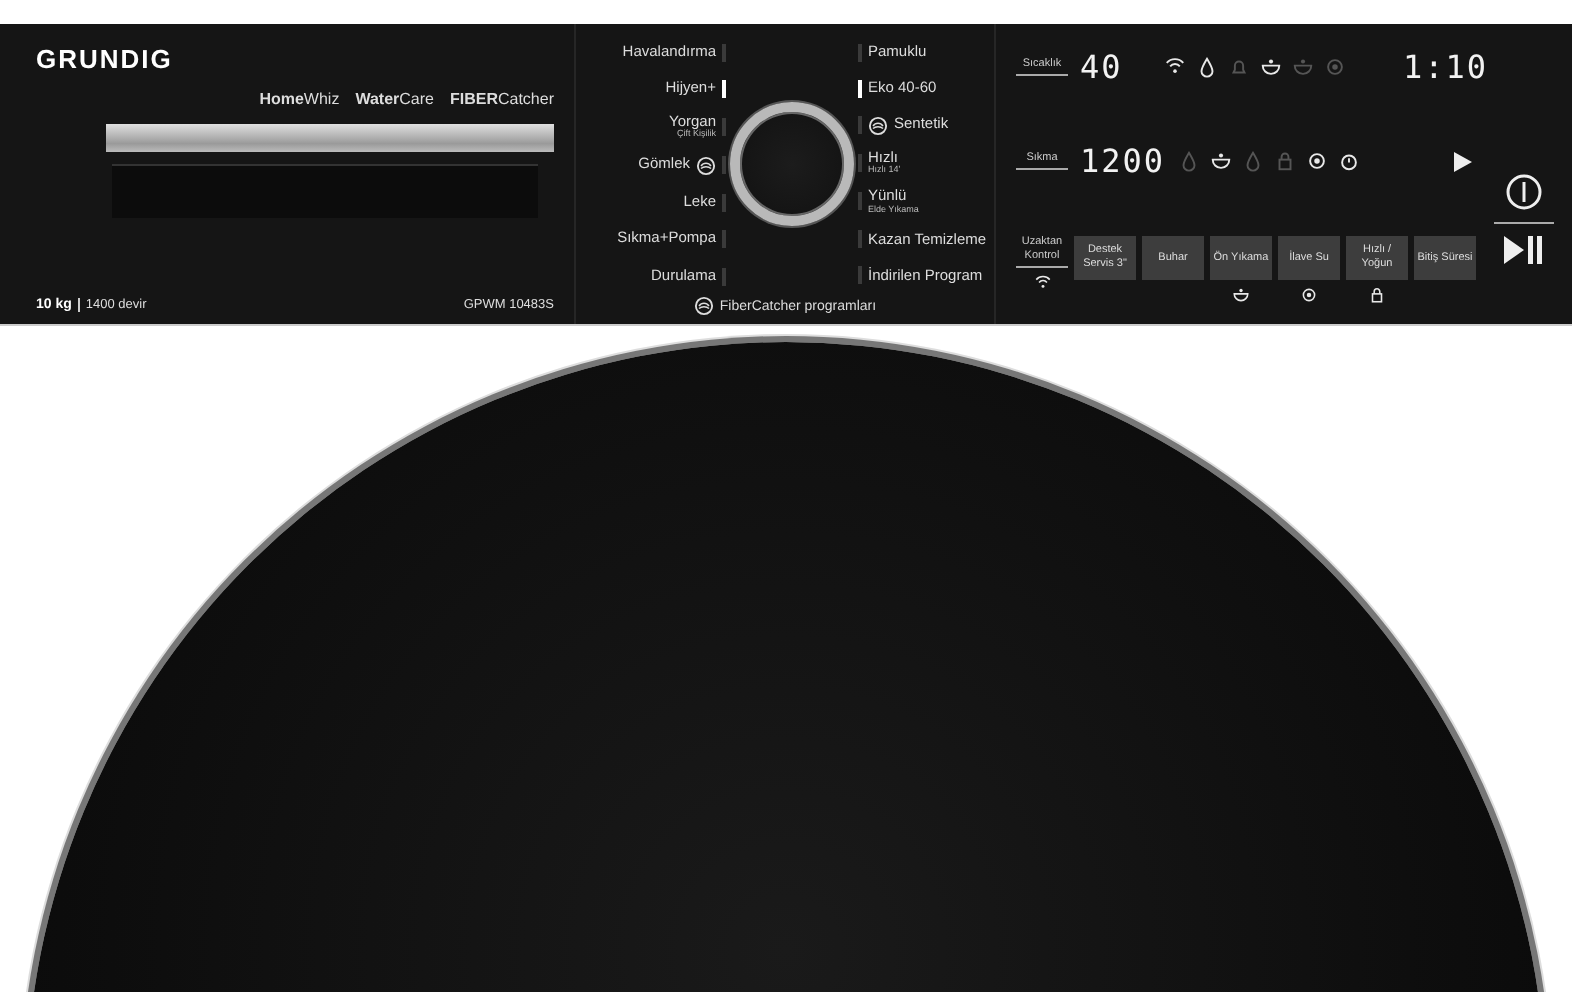  I want to click on feature-logo: FIBERCatcher, so click(501, 99).